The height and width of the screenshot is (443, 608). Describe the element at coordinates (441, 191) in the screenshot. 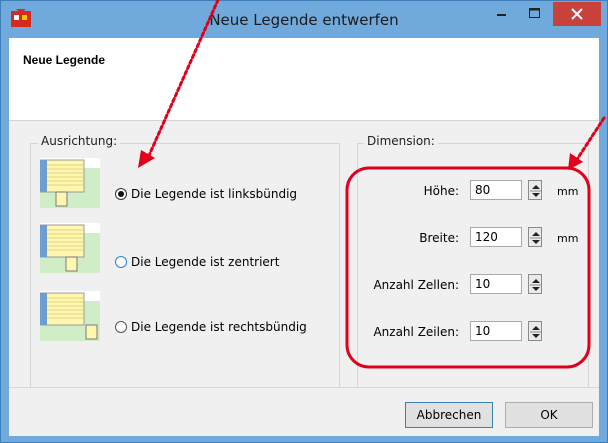

I see `height-label: Höhe:` at that location.